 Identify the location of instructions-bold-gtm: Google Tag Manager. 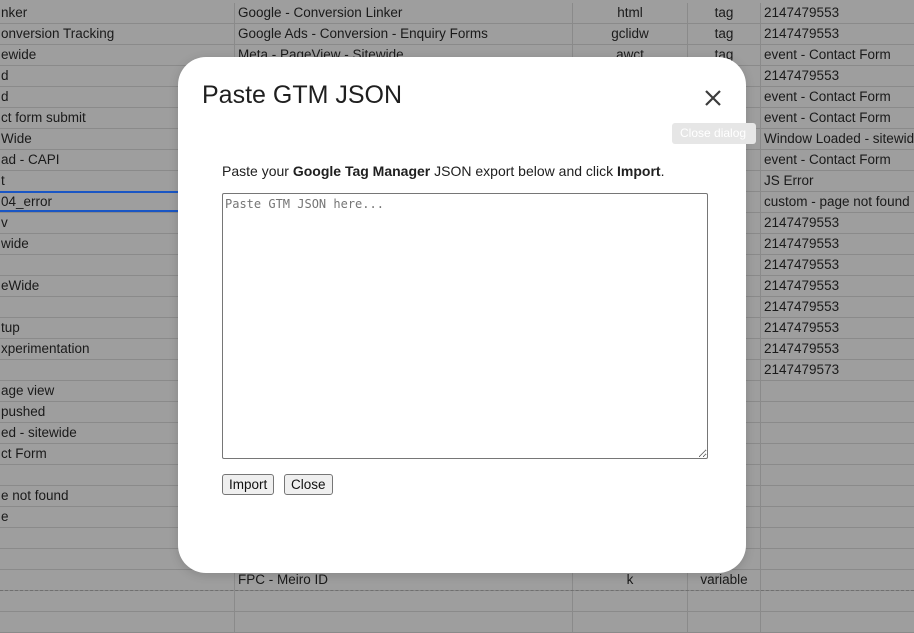
(361, 171).